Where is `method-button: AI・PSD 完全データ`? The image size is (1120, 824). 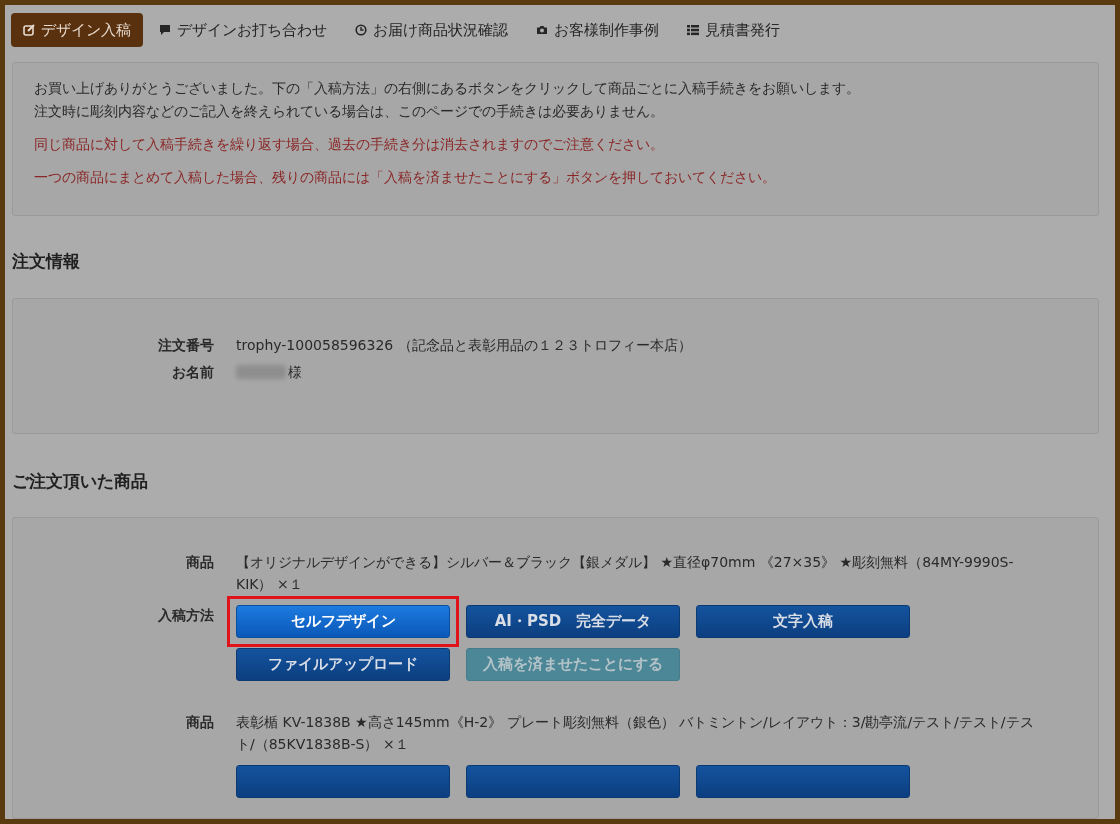 method-button: AI・PSD 完全データ is located at coordinates (573, 621).